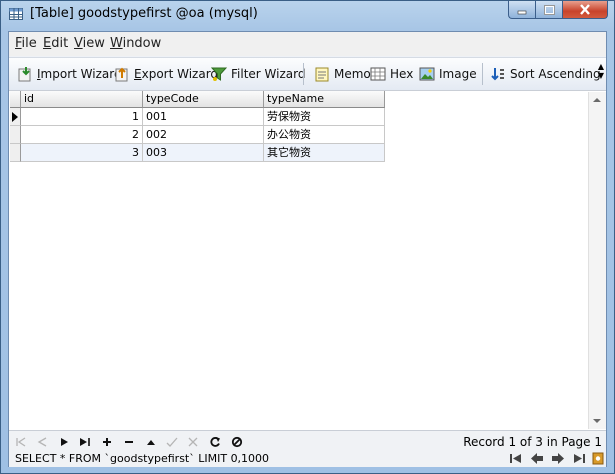  I want to click on cell-id: 2, so click(82, 135).